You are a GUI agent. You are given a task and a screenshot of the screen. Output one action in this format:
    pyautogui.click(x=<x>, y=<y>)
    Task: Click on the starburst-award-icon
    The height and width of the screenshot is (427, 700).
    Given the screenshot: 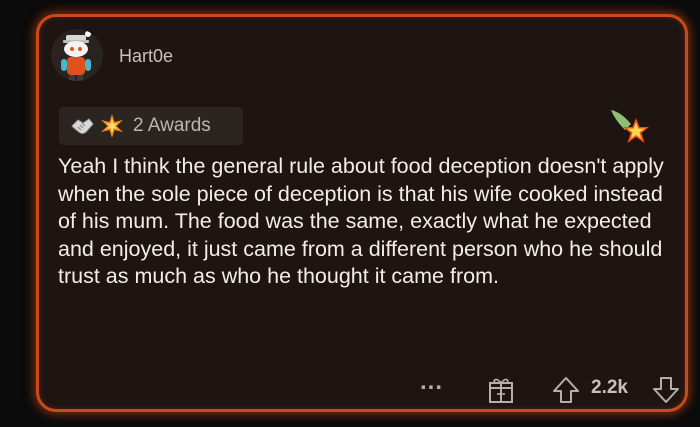 What is the action you would take?
    pyautogui.click(x=112, y=126)
    